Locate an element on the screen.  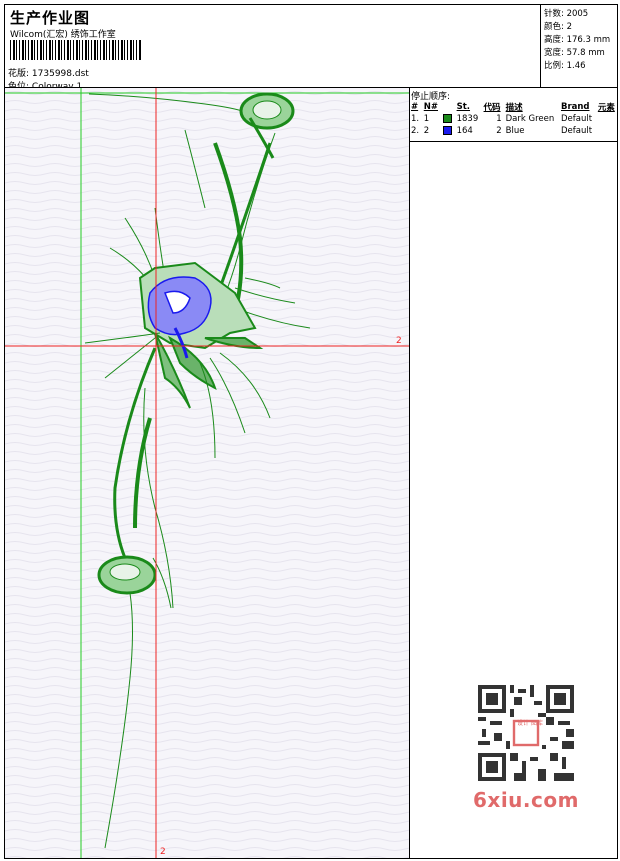
col-code: 代码 is located at coordinates (492, 108).